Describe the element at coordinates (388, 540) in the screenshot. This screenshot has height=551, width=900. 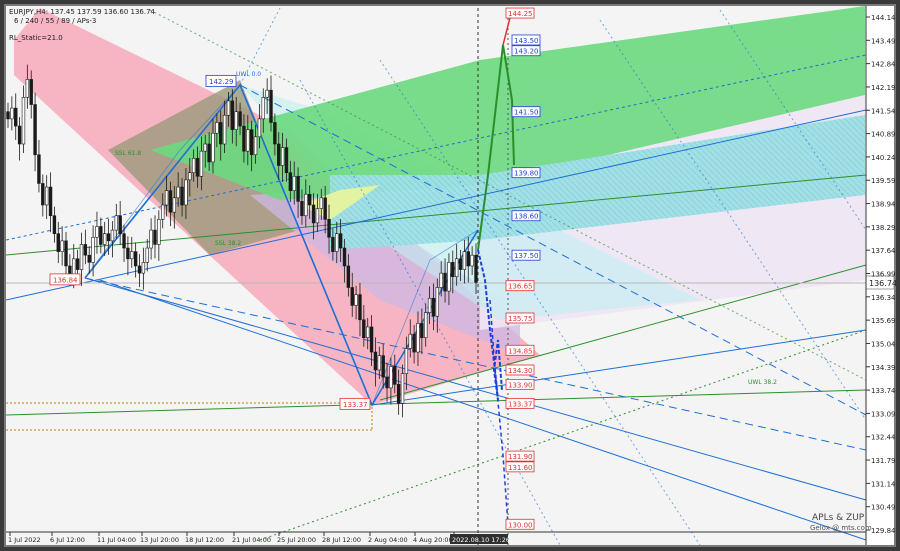
I see `time-tick-label: 2 Aug 04:00` at that location.